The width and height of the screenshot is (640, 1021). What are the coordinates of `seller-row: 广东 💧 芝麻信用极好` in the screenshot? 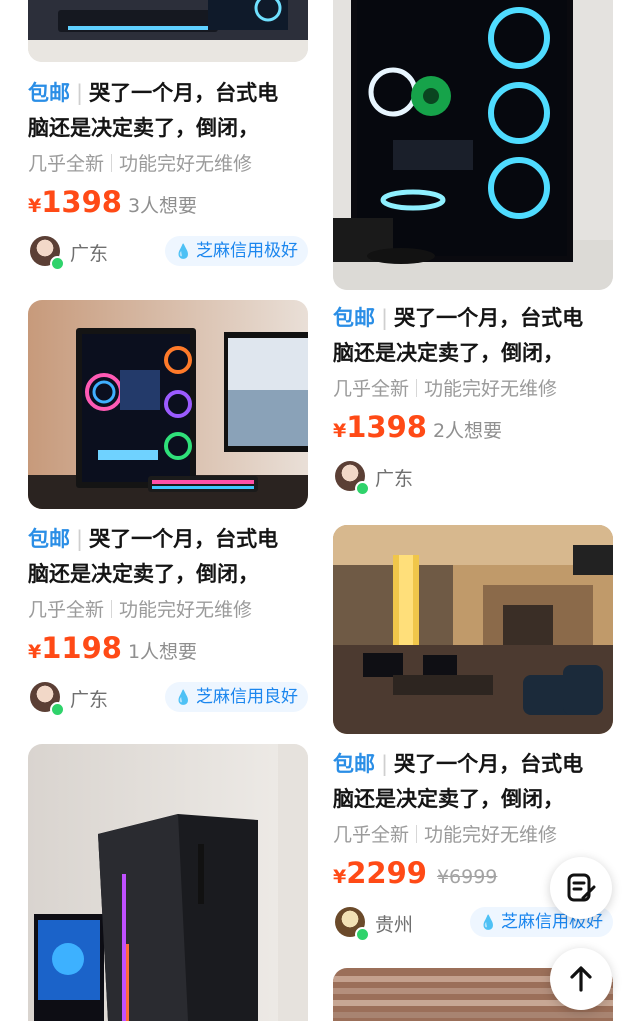 It's located at (168, 252).